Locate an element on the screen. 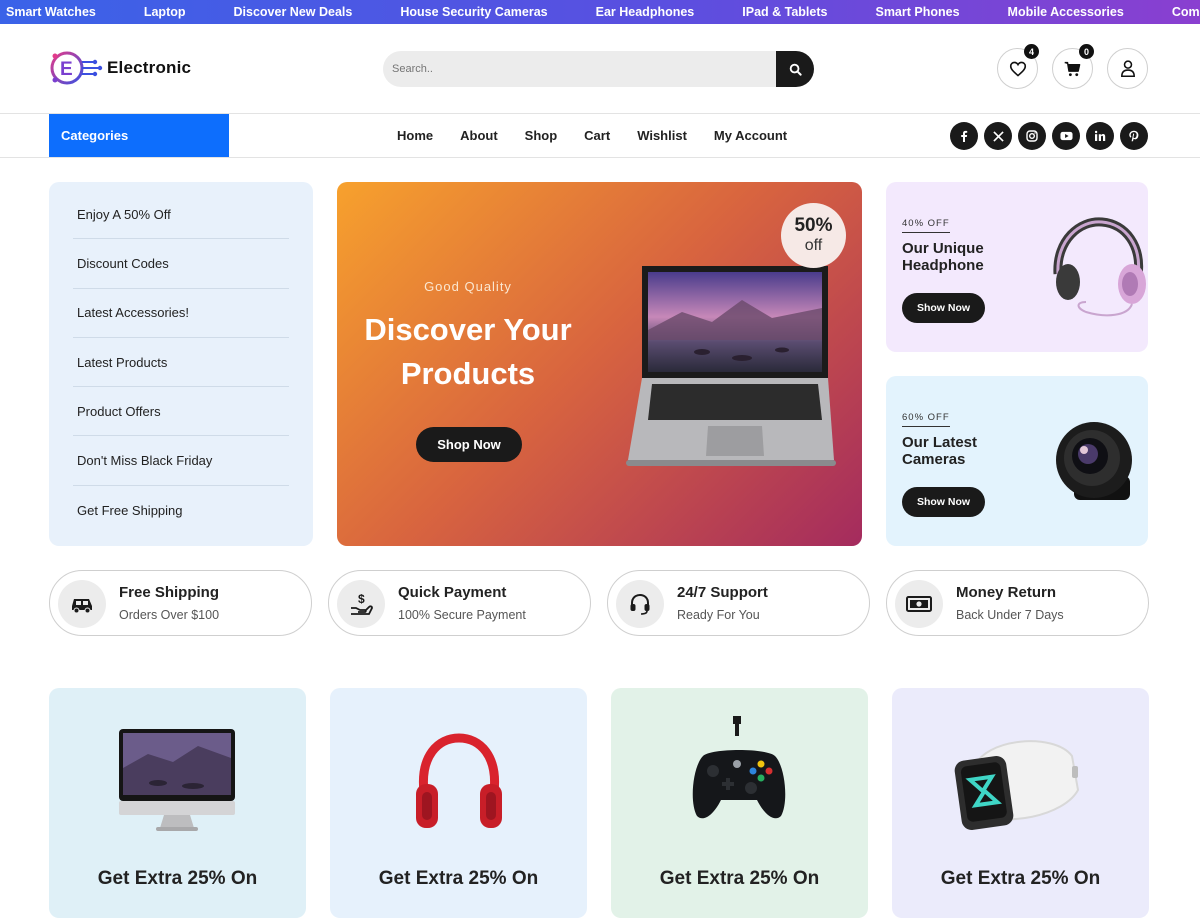 This screenshot has height=918, width=1200. feature-money-return: Money Return Back Under 7 Days is located at coordinates (1017, 603).